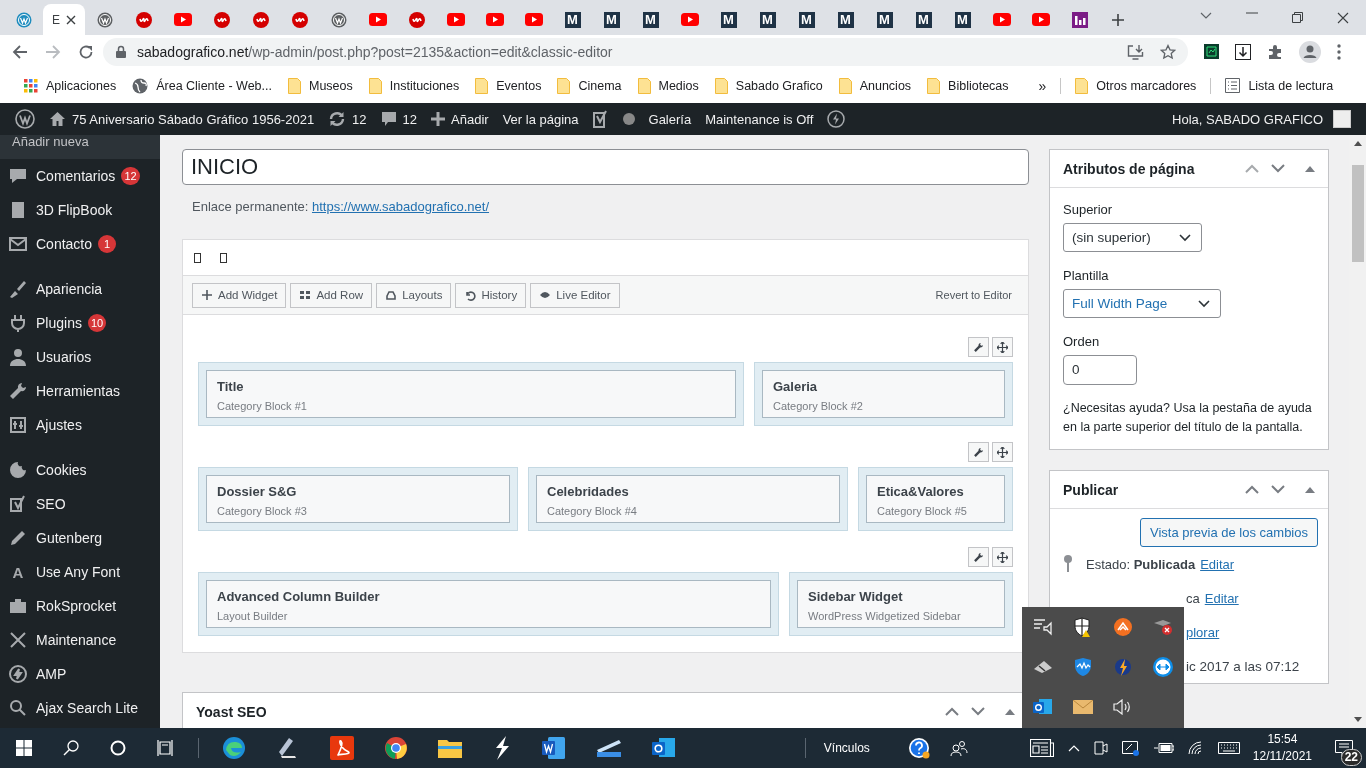 The image size is (1366, 768). What do you see at coordinates (575, 295) in the screenshot?
I see `toolbar-button: Live Editor` at bounding box center [575, 295].